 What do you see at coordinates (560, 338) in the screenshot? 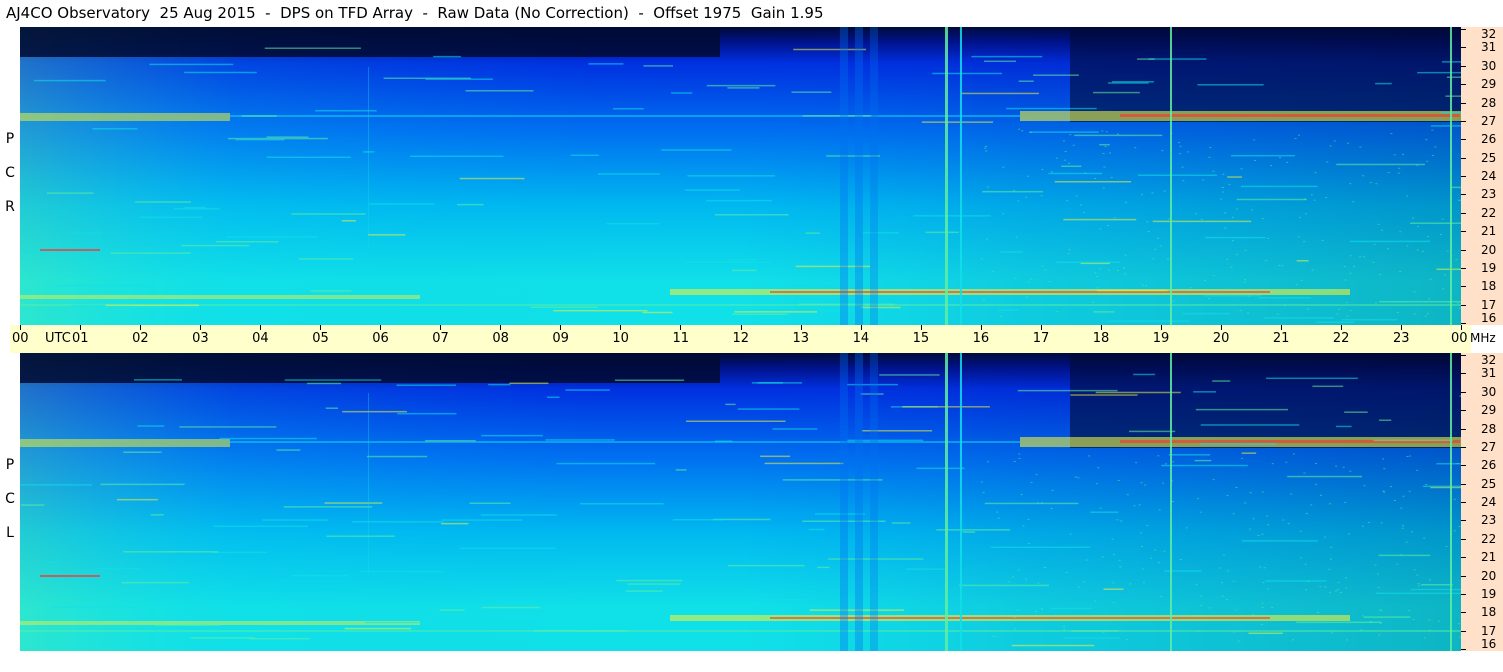
I see `time-tick-label: 09` at bounding box center [560, 338].